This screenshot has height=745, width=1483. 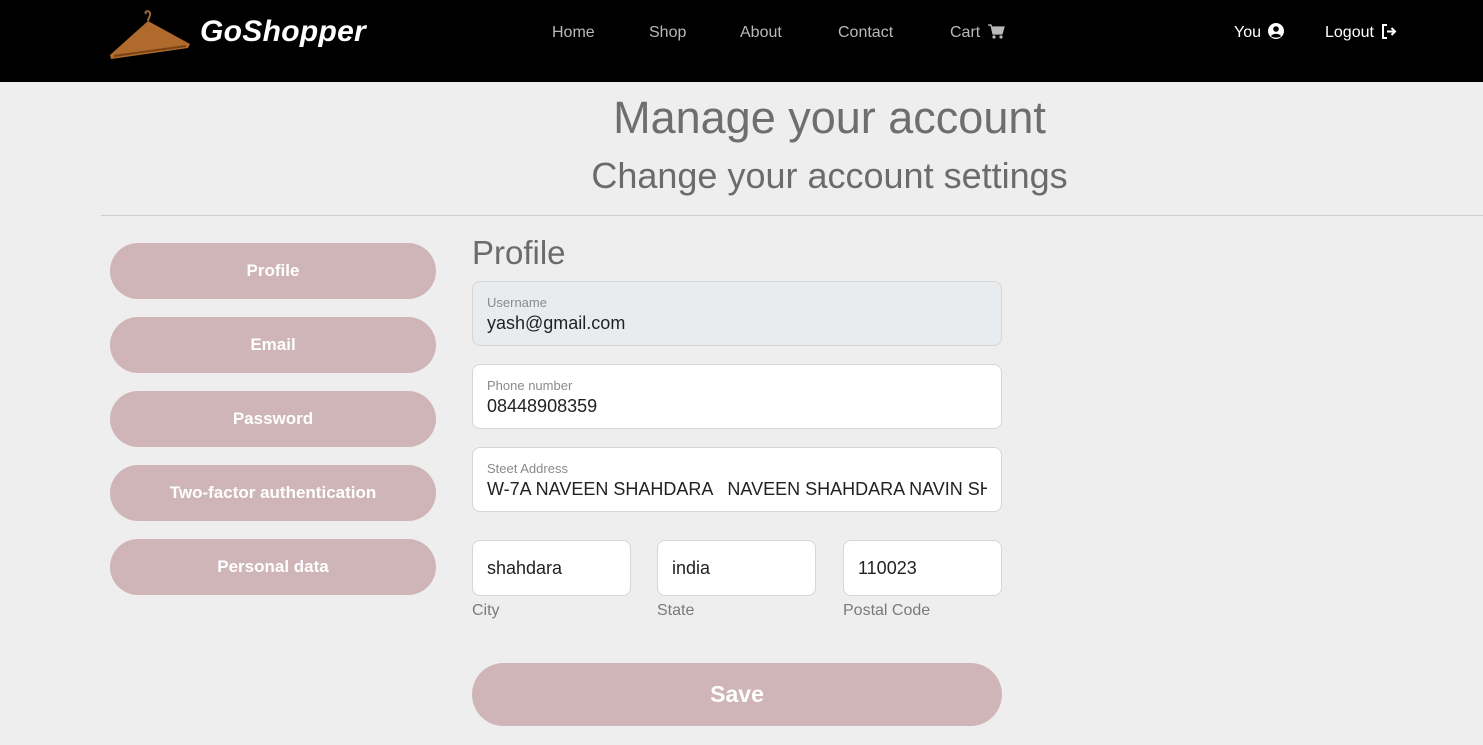 What do you see at coordinates (667, 33) in the screenshot?
I see `nav-shop: Shop` at bounding box center [667, 33].